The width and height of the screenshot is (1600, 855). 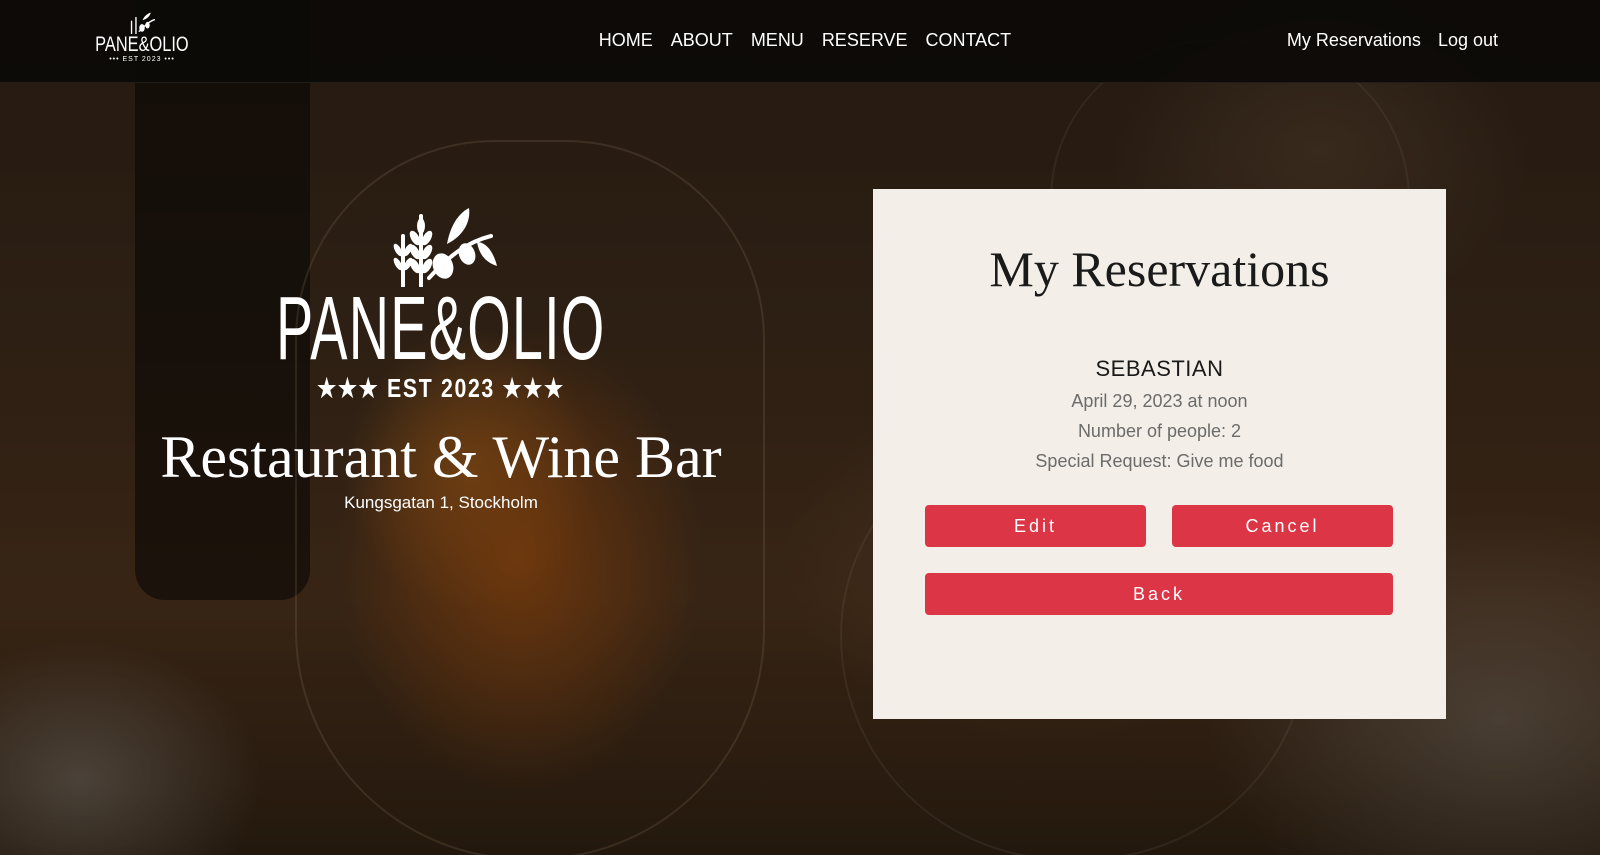 What do you see at coordinates (1159, 594) in the screenshot?
I see `back-button: Back` at bounding box center [1159, 594].